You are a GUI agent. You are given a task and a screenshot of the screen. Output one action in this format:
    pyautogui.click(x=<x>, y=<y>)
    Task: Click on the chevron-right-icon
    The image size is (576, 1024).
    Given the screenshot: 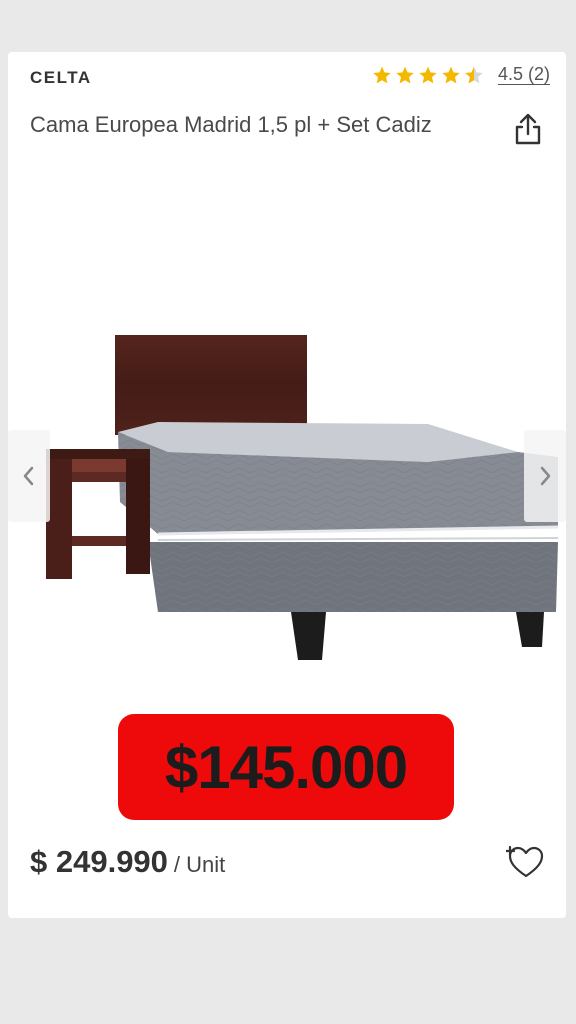 What is the action you would take?
    pyautogui.click(x=545, y=476)
    